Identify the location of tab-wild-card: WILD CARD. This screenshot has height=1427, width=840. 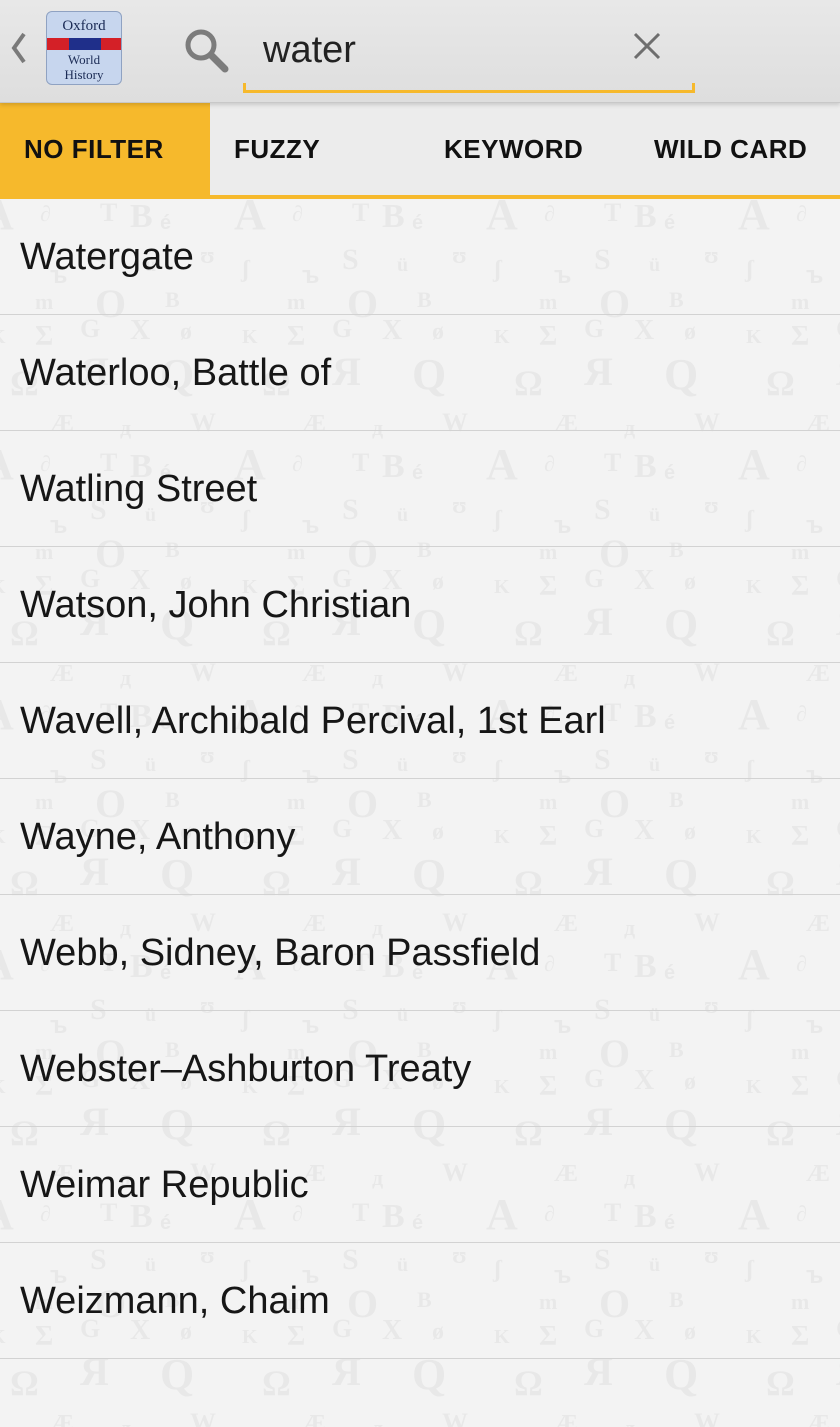
(730, 149).